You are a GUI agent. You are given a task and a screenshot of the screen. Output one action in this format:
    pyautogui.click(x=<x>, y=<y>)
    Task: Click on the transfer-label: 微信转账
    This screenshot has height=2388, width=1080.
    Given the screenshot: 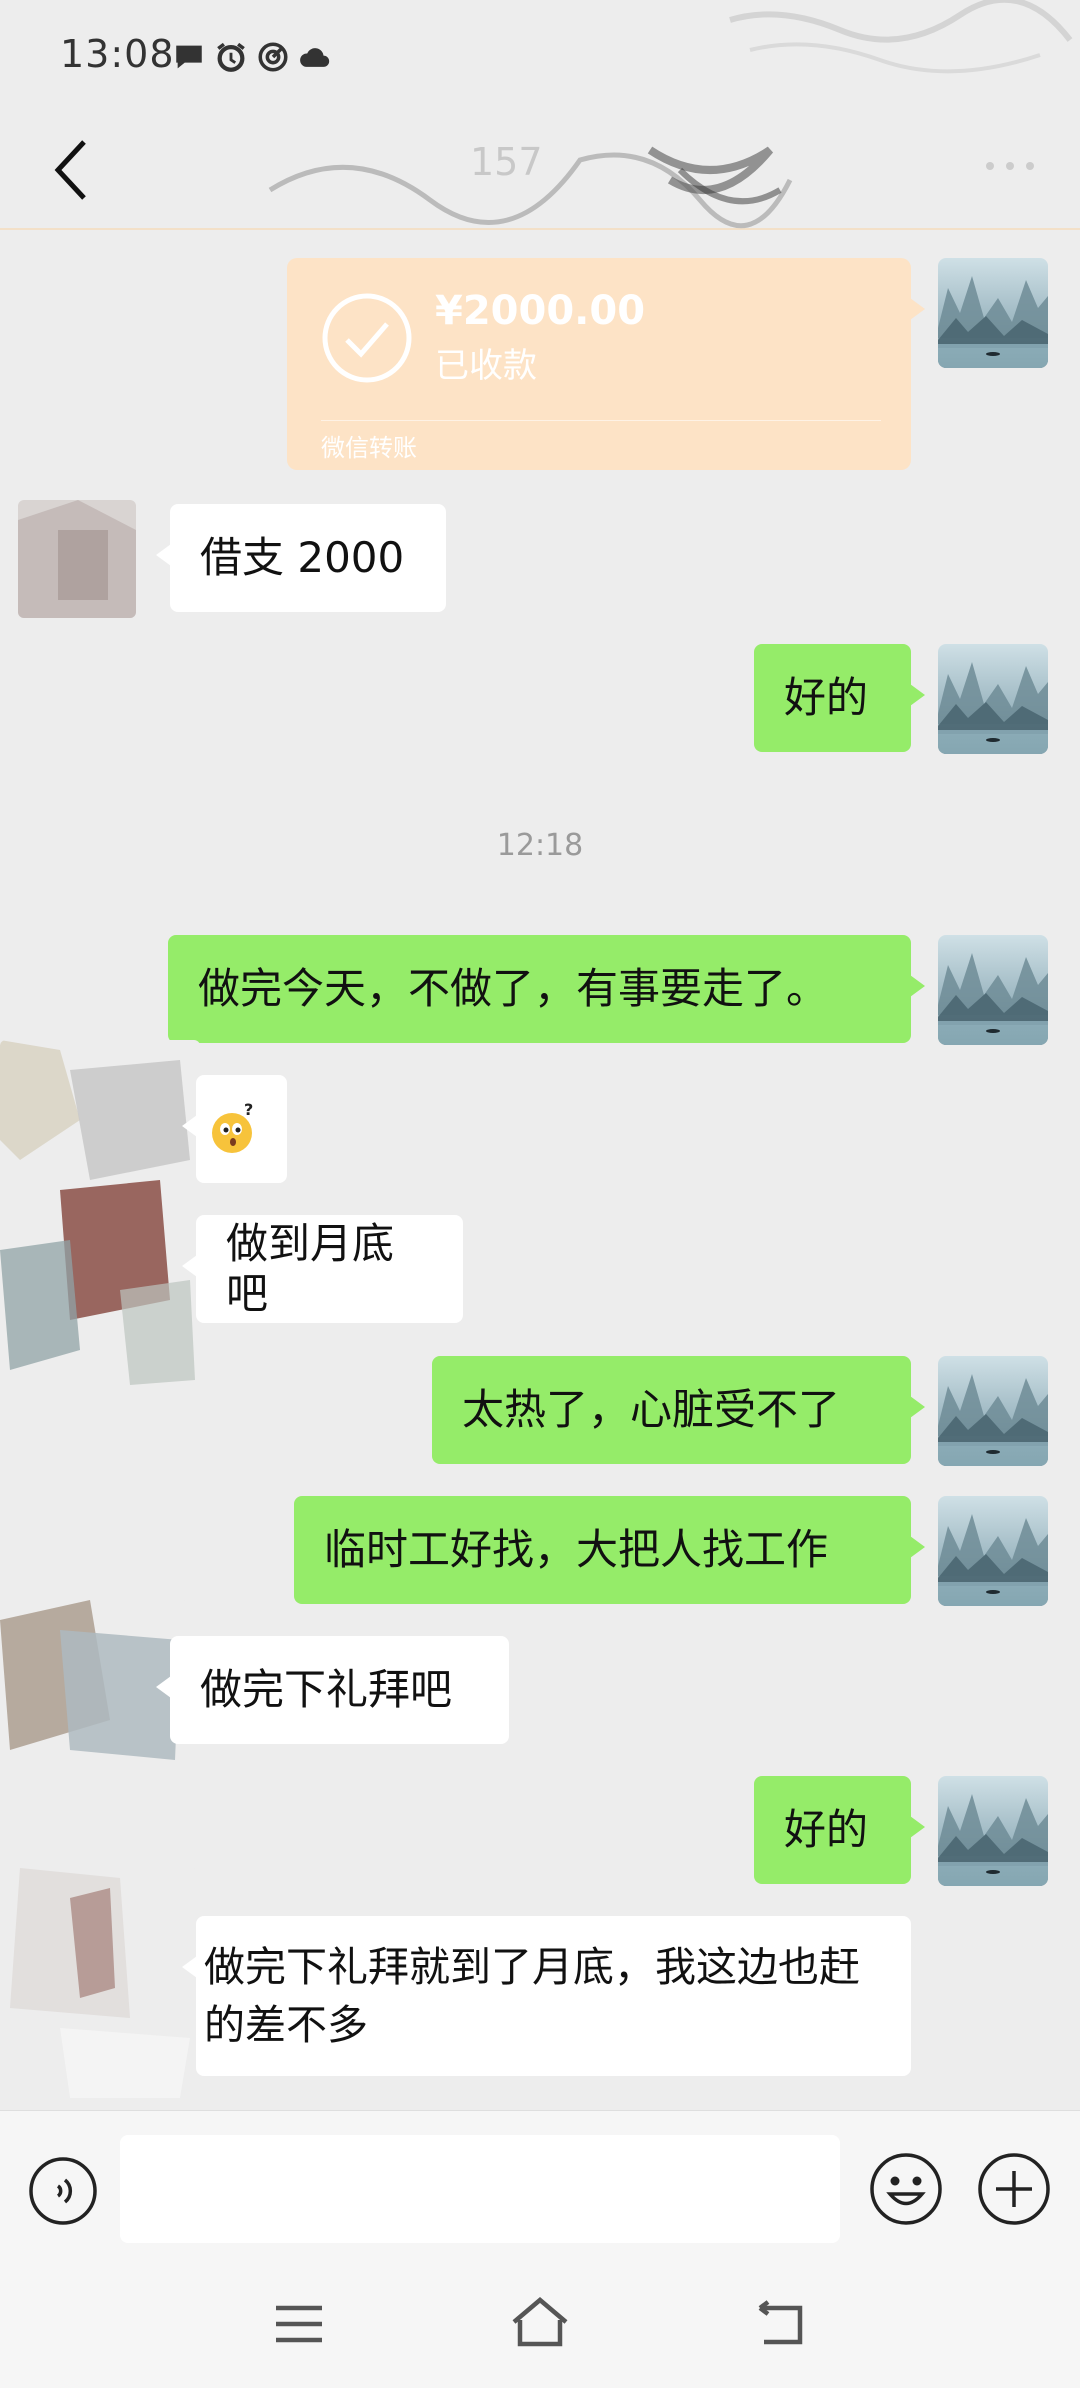 What is the action you would take?
    pyautogui.click(x=369, y=448)
    